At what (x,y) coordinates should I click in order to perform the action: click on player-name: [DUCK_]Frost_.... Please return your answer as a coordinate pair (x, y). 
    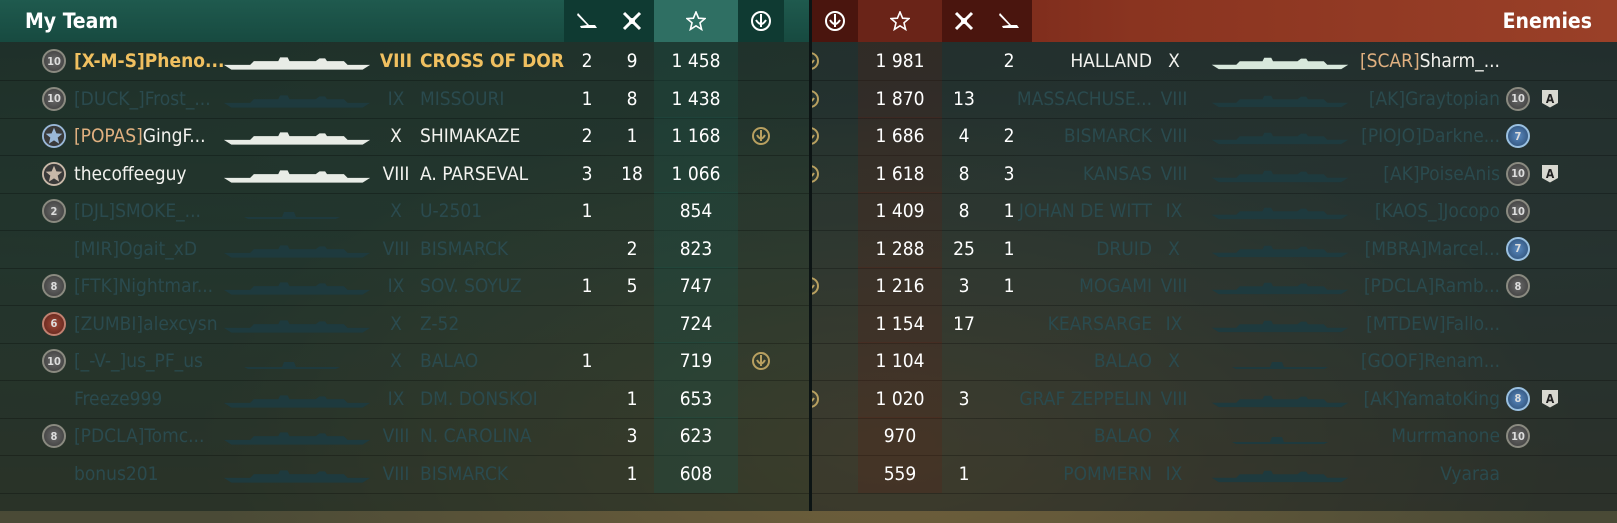
    Looking at the image, I should click on (149, 99).